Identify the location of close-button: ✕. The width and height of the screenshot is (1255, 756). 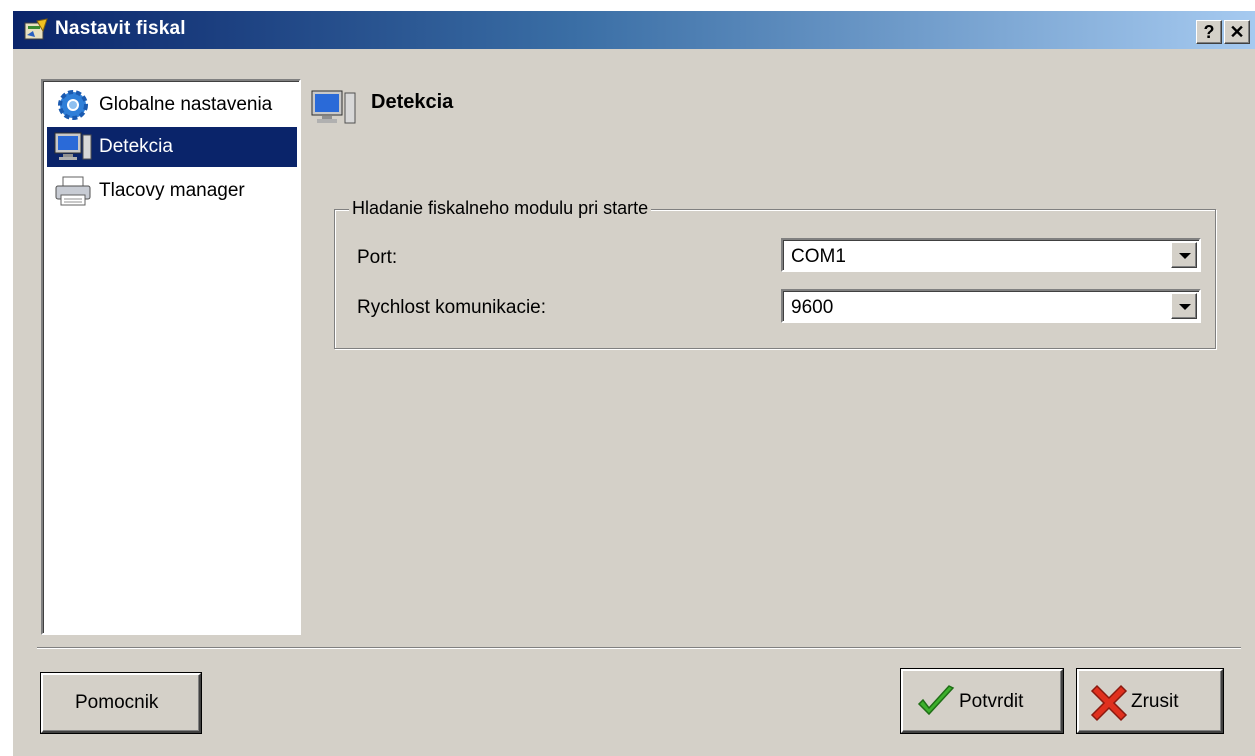
(1237, 32).